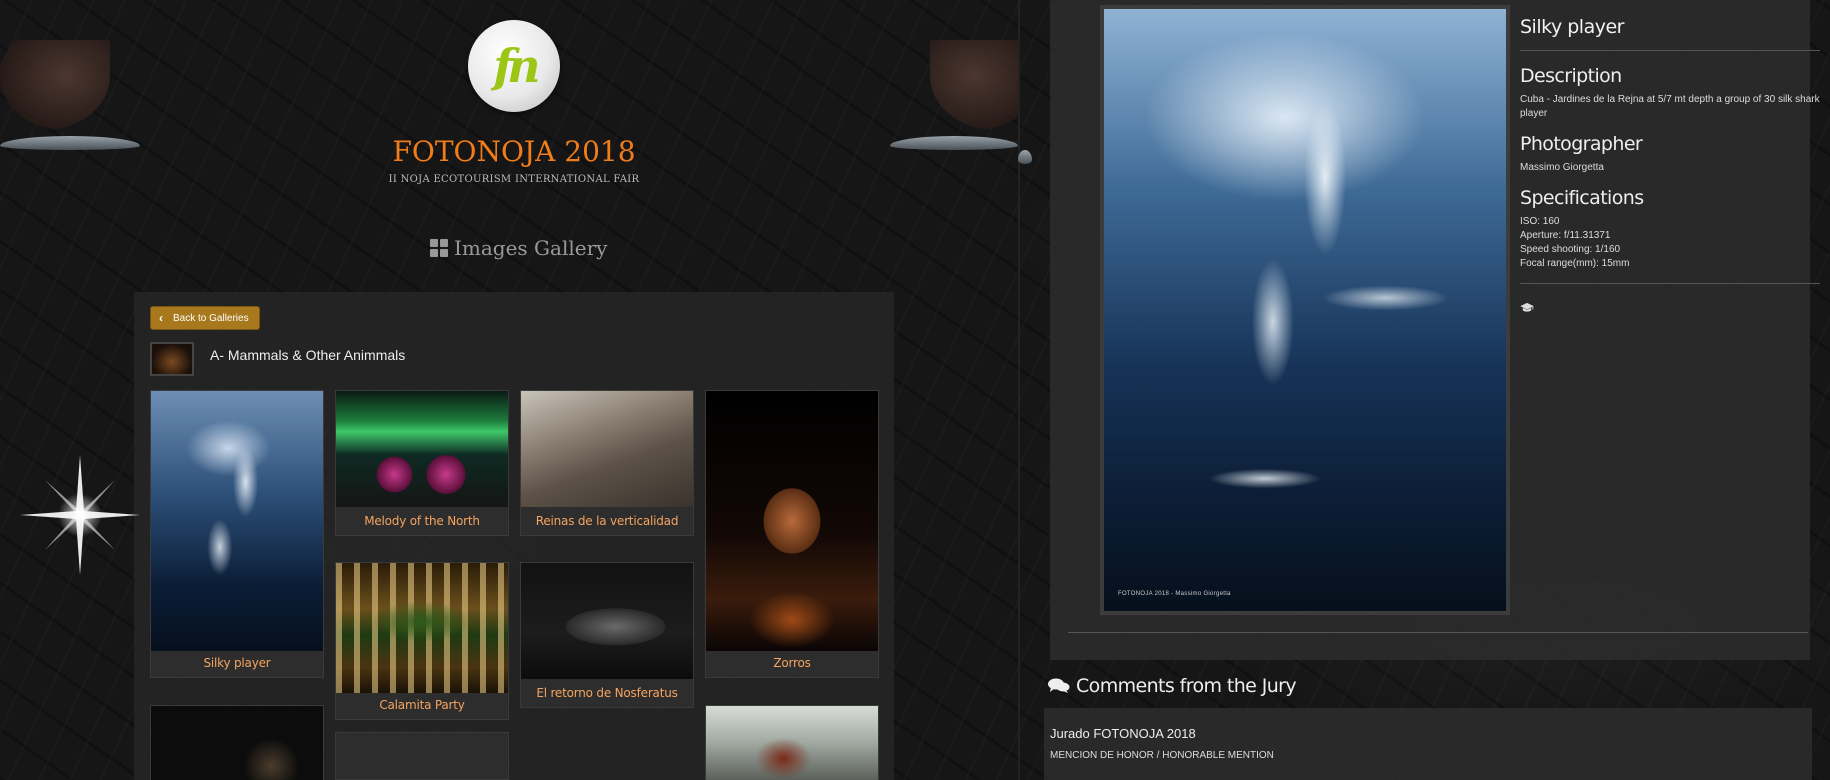 The image size is (1830, 780). What do you see at coordinates (422, 705) in the screenshot?
I see `gallery-item-caption: Calamita Party` at bounding box center [422, 705].